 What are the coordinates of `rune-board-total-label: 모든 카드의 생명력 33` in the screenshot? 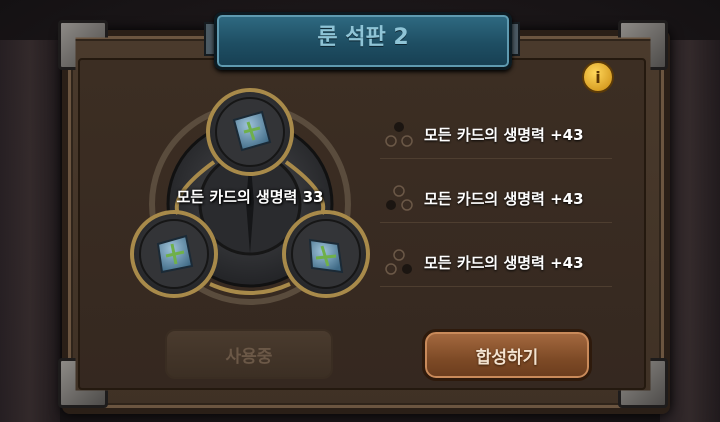 It's located at (250, 197).